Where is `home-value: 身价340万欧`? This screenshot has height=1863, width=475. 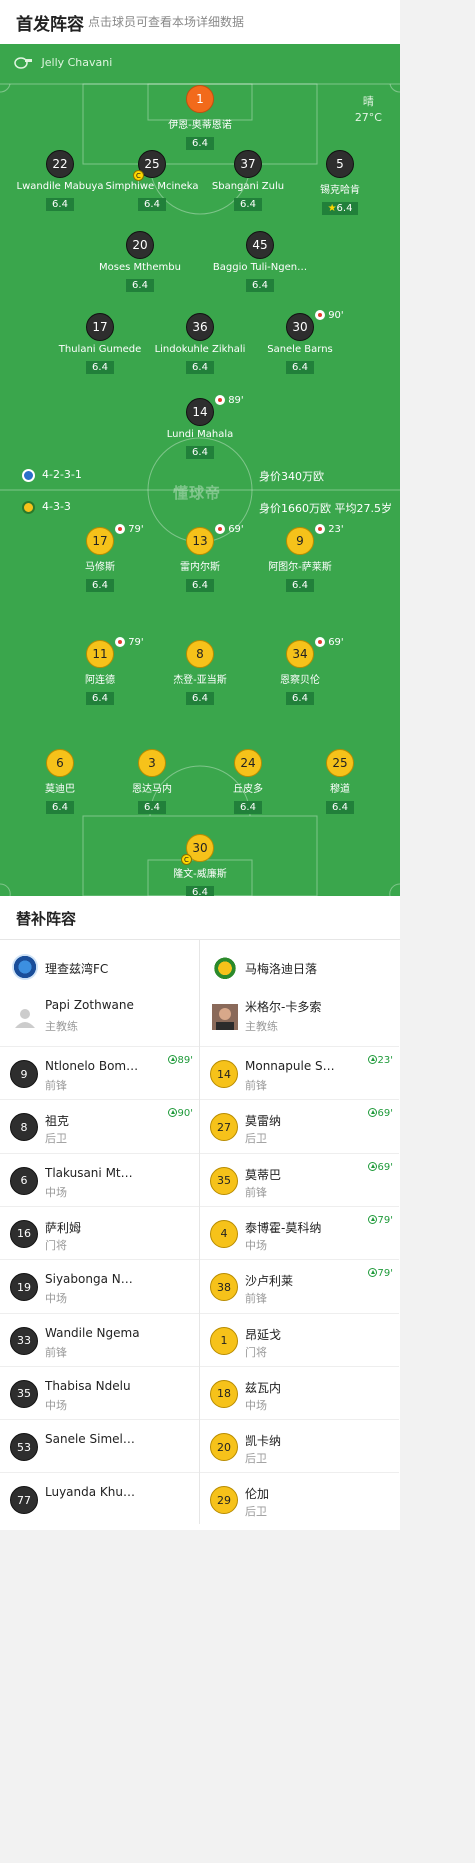
home-value: 身价340万欧 is located at coordinates (291, 476).